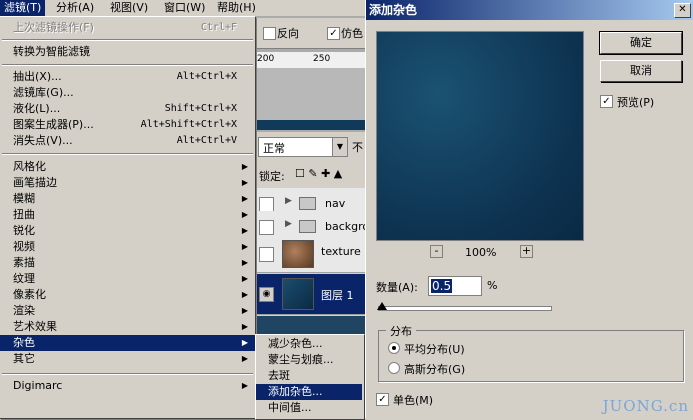 The height and width of the screenshot is (420, 693). I want to click on preview-checkbox: ✓, so click(606, 101).